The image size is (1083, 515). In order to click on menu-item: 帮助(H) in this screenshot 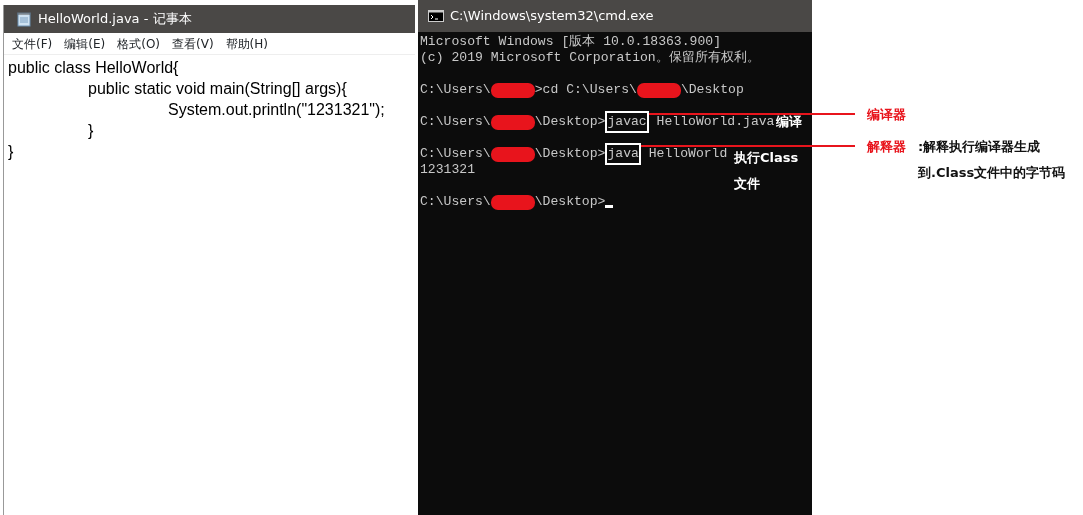, I will do `click(248, 43)`.